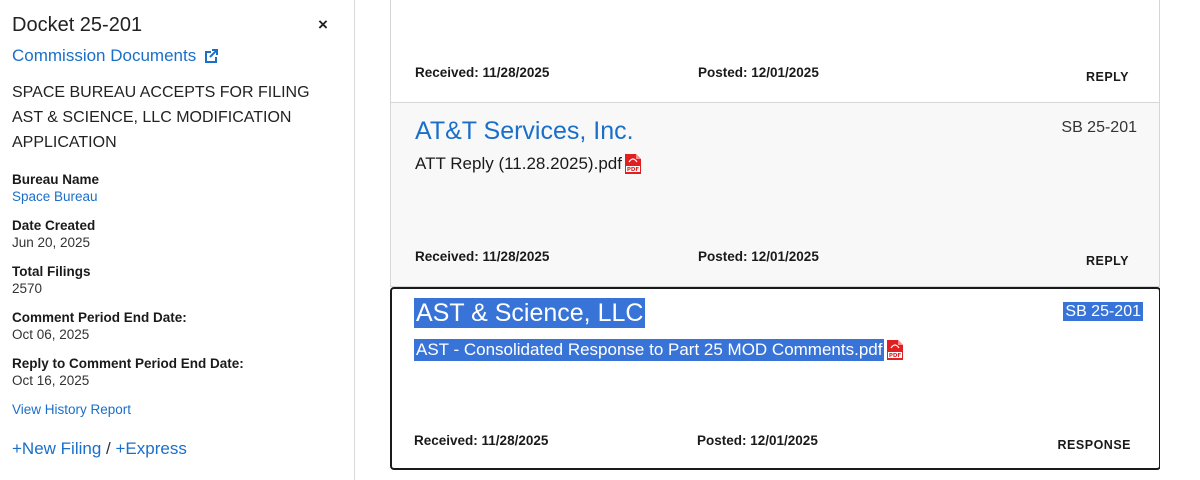 This screenshot has height=480, width=1200. What do you see at coordinates (104, 55) in the screenshot?
I see `commission-documents-label: Commission Documents` at bounding box center [104, 55].